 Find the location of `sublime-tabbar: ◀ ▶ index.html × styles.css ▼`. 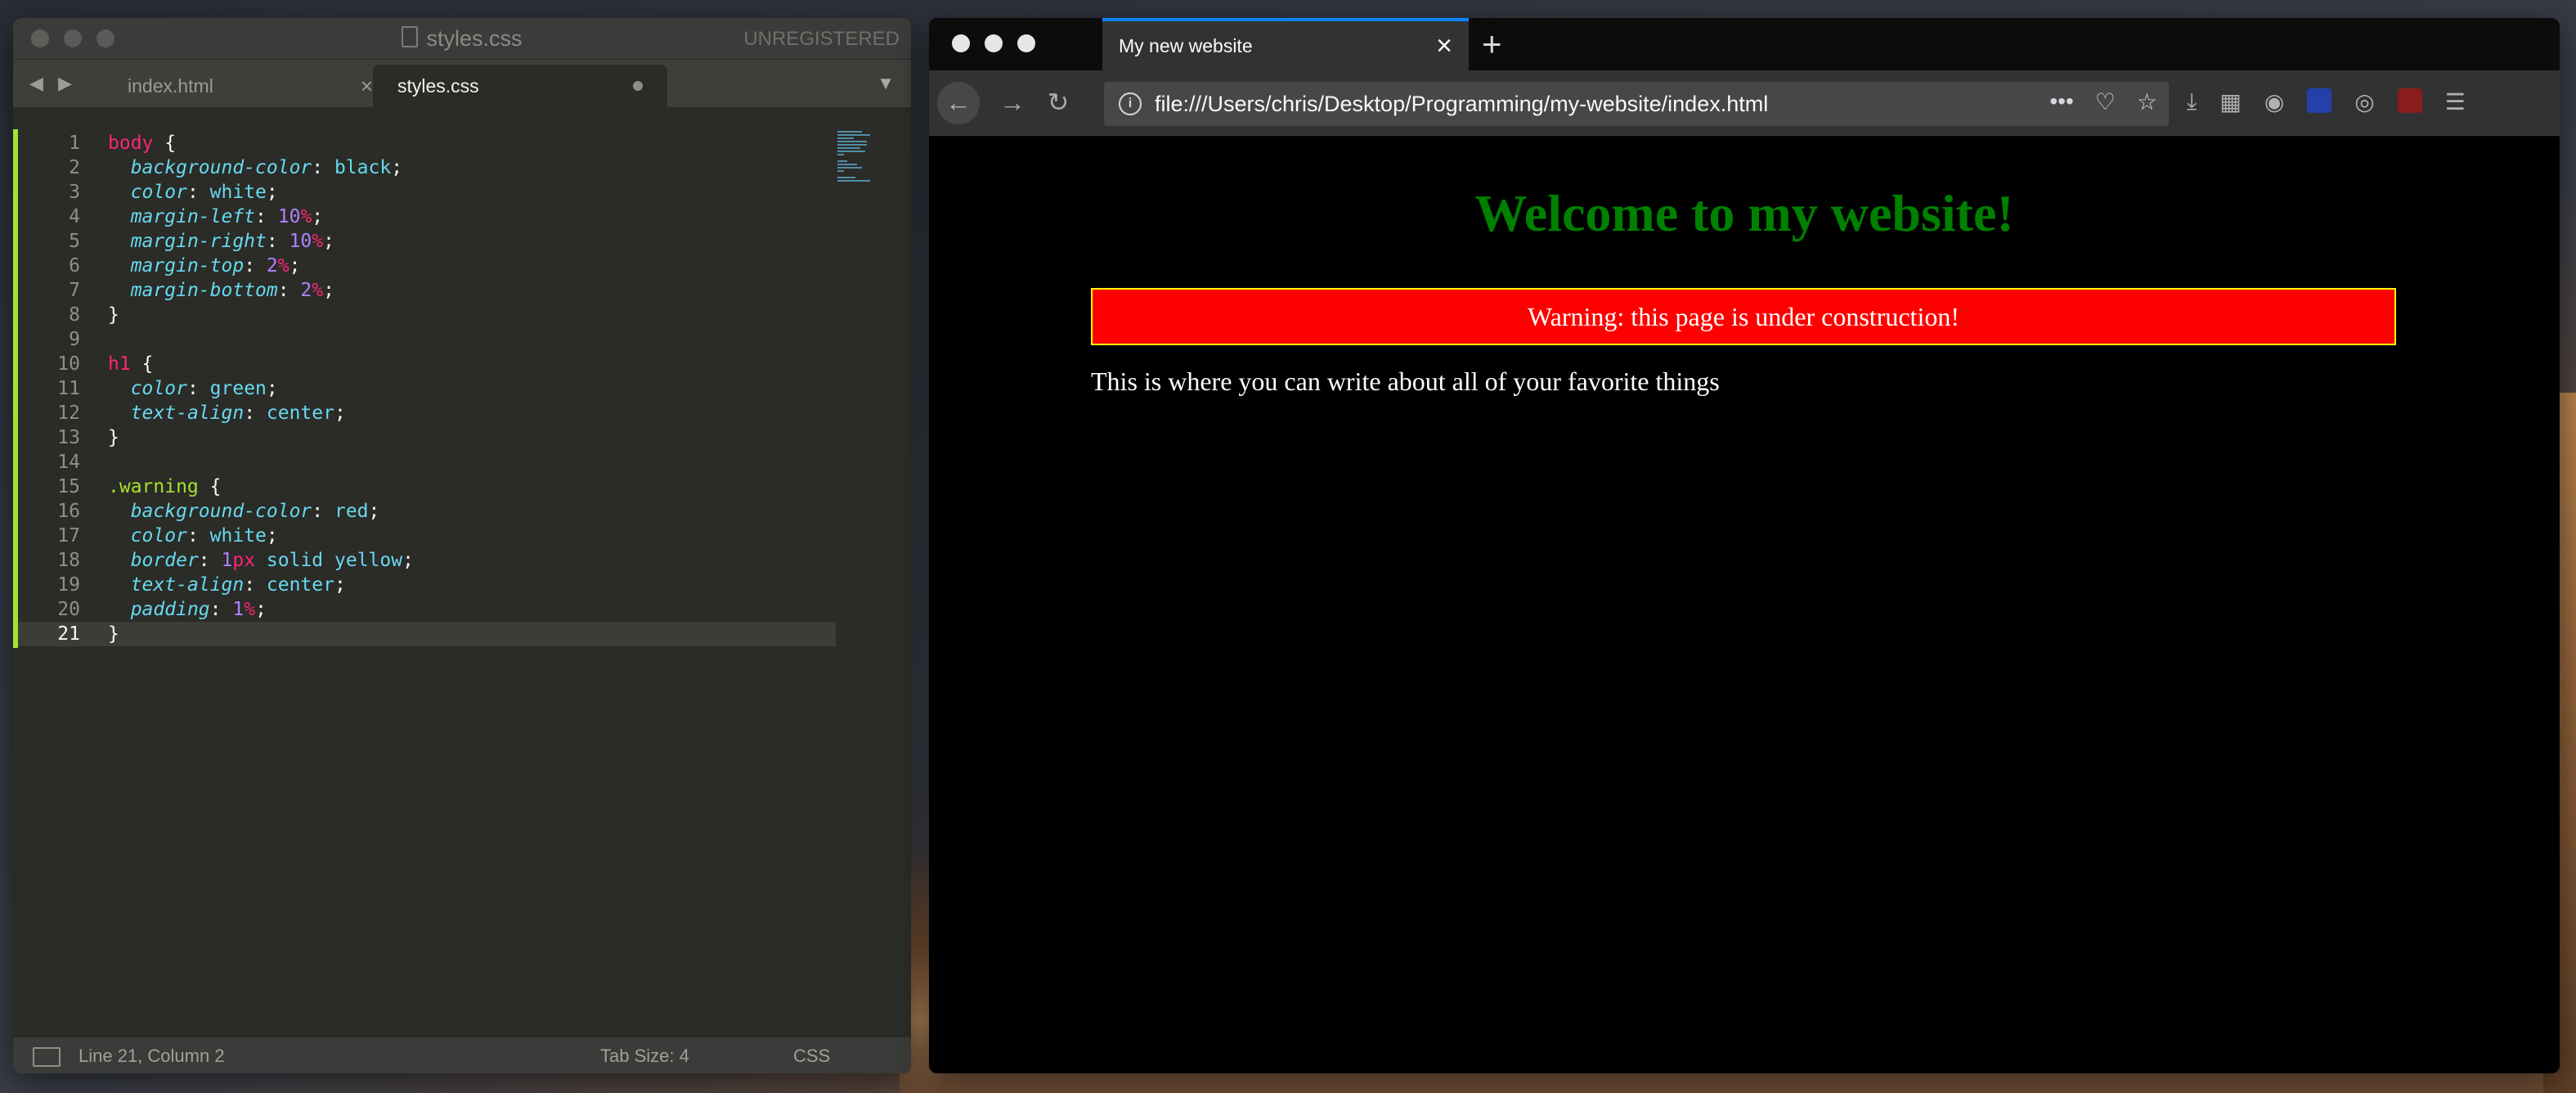

sublime-tabbar: ◀ ▶ index.html × styles.css ▼ is located at coordinates (462, 83).